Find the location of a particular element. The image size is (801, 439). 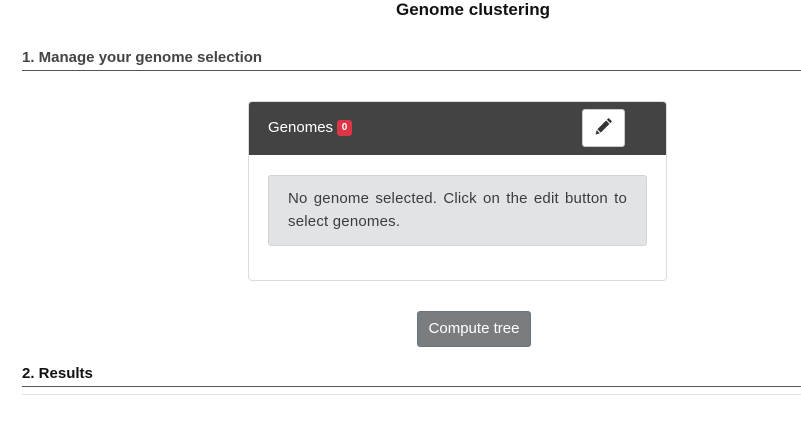

pencil-icon is located at coordinates (604, 128).